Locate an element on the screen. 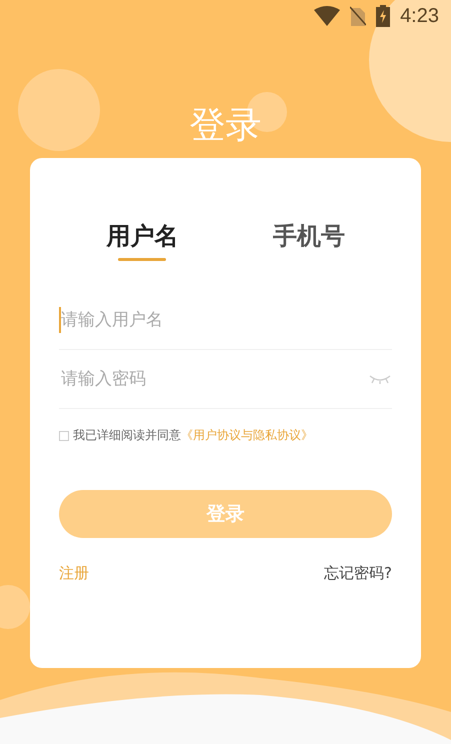 This screenshot has height=744, width=451. battery-charging-icon is located at coordinates (383, 16).